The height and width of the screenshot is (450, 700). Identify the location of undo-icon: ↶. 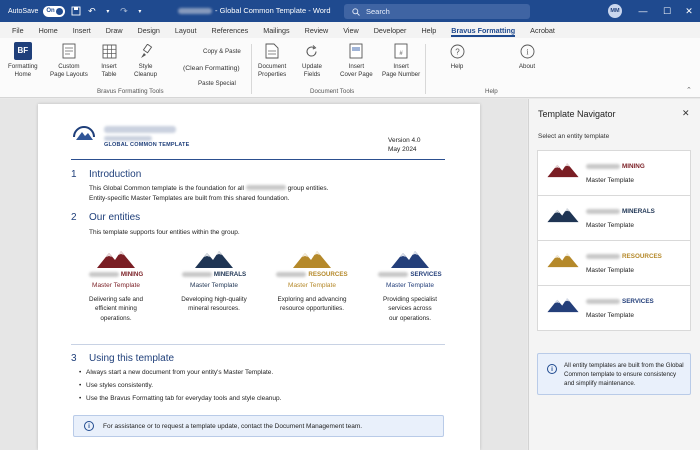
(91, 11).